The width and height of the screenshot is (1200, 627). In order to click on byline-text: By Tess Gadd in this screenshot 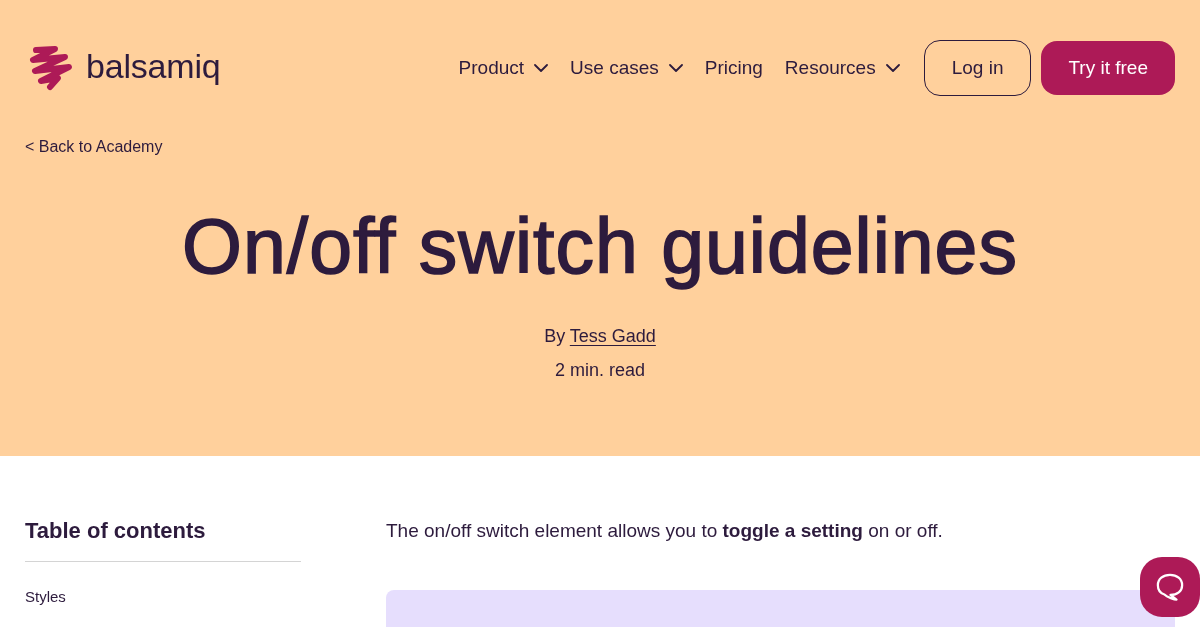, I will do `click(600, 336)`.